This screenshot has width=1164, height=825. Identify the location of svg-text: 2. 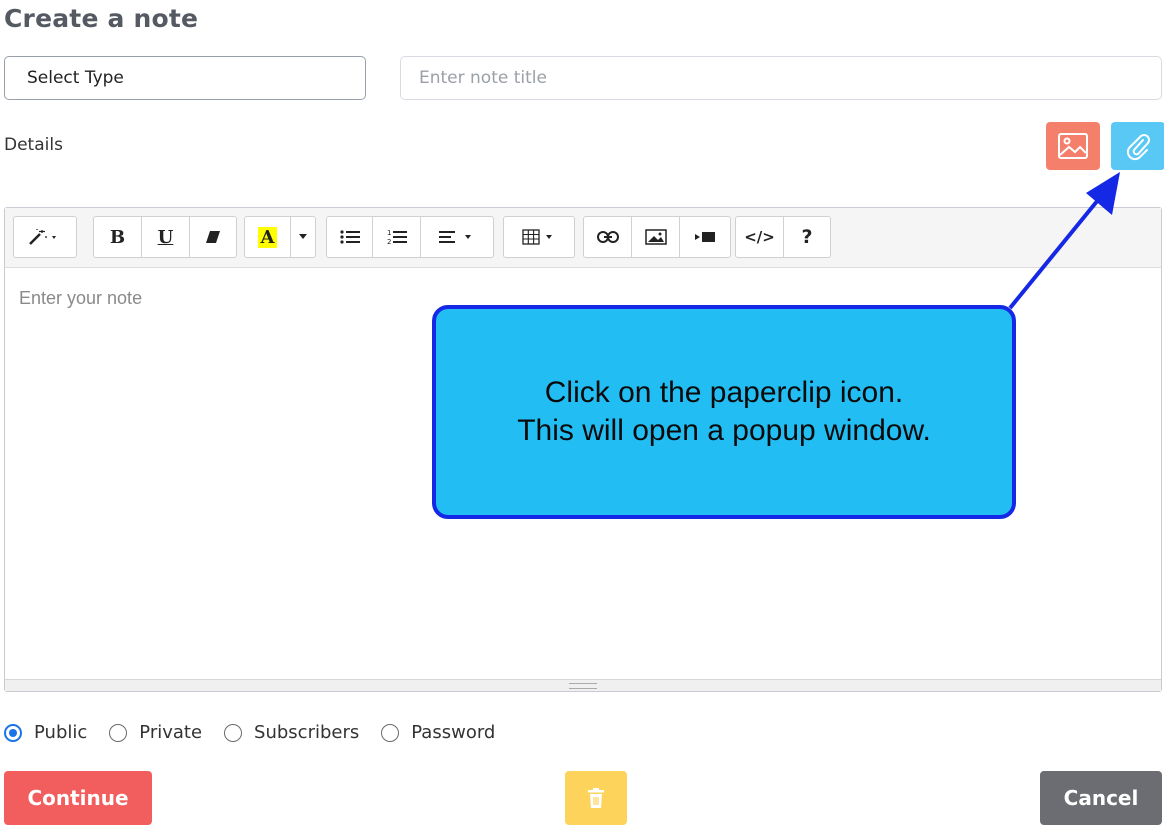
(389, 242).